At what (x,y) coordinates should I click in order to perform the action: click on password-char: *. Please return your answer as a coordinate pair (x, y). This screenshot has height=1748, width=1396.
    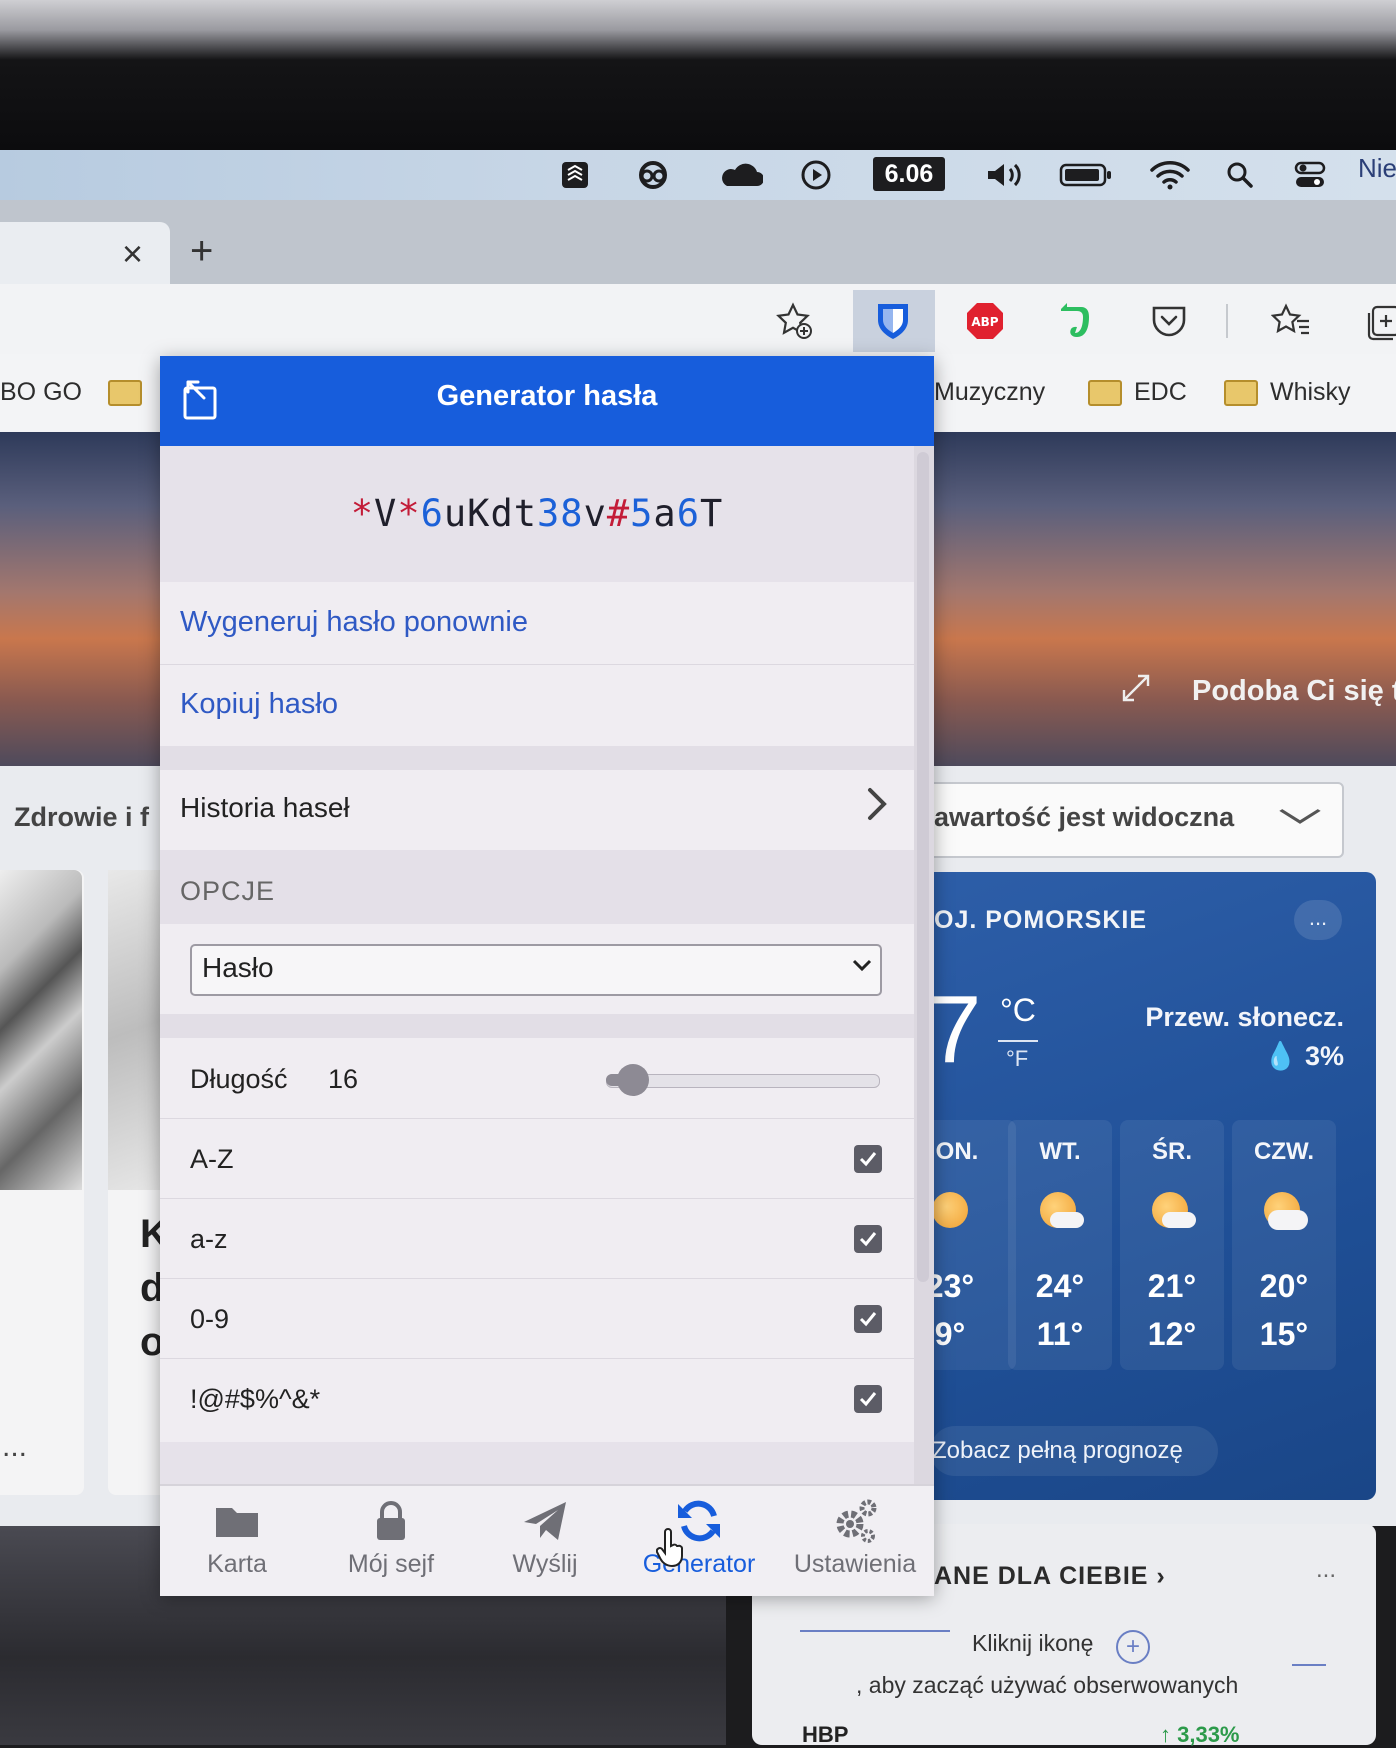
    Looking at the image, I should click on (362, 513).